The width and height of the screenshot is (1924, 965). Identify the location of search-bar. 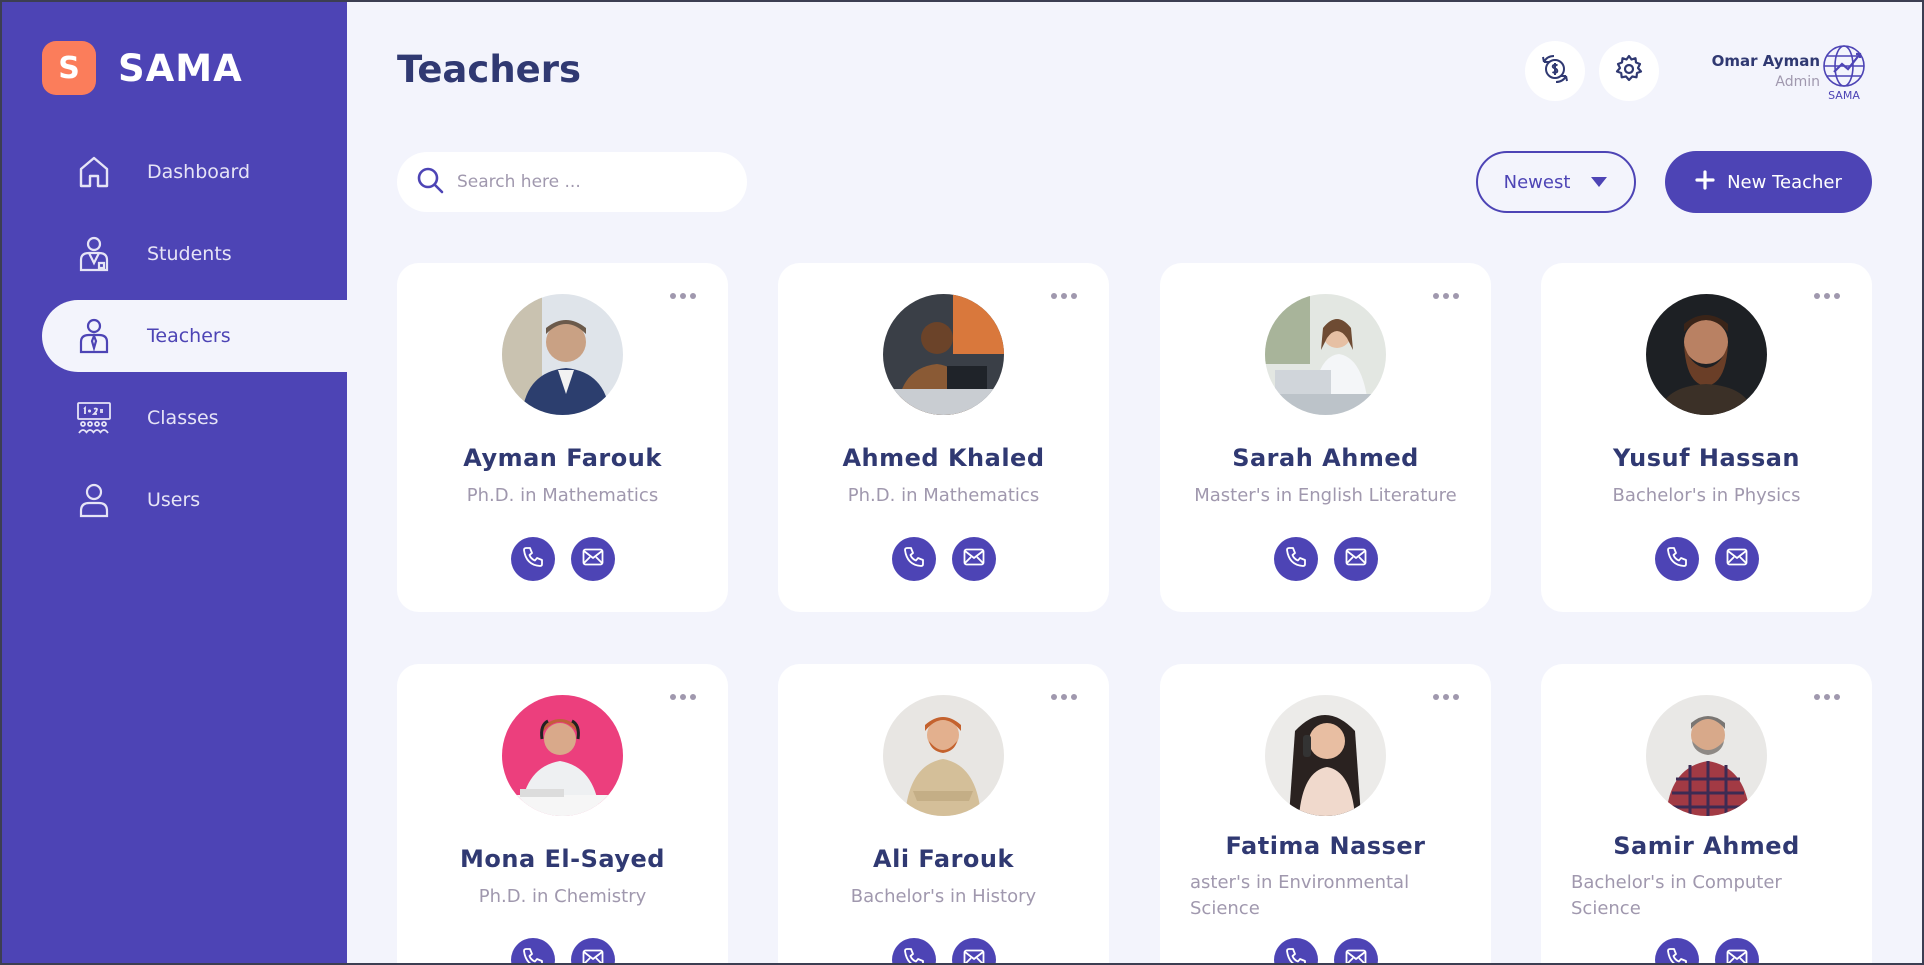
(572, 182).